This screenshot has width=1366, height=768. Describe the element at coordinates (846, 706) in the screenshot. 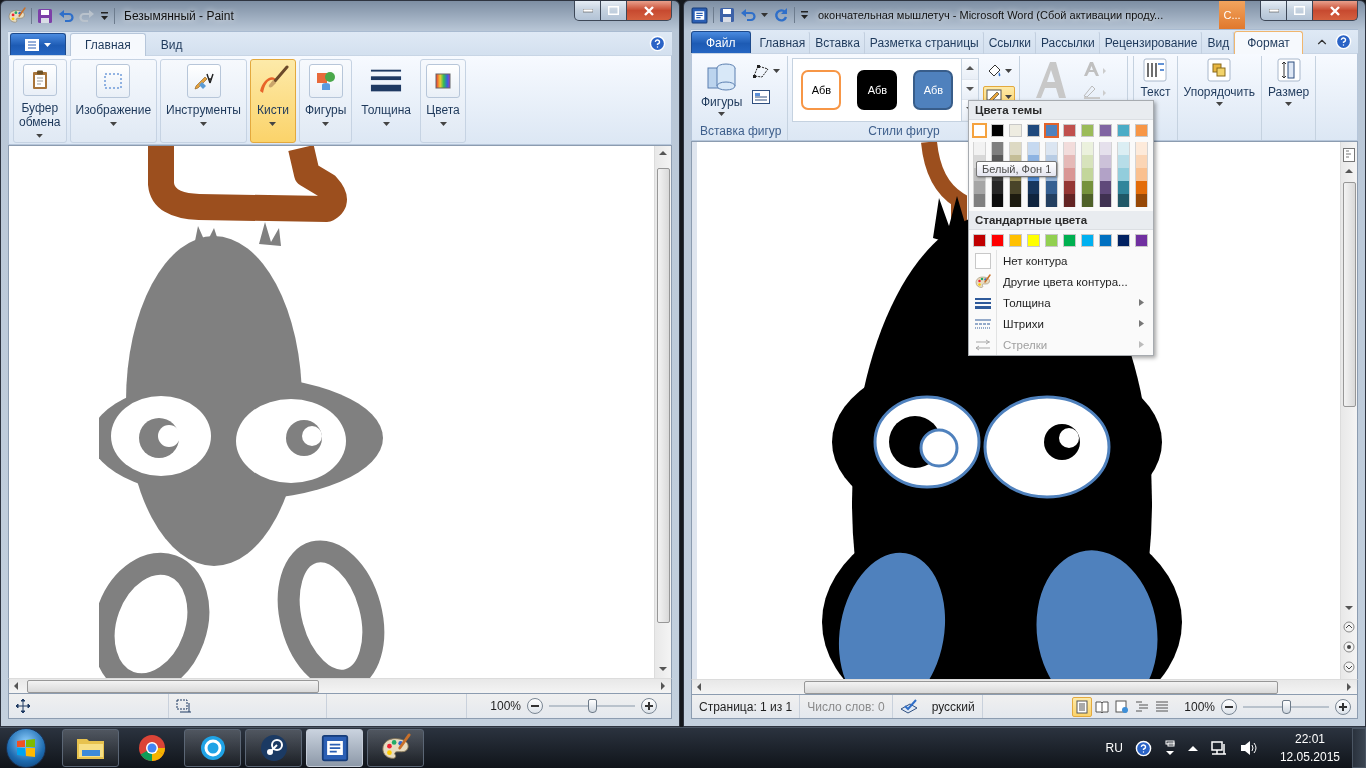

I see `status-text: Число слов: 0` at that location.